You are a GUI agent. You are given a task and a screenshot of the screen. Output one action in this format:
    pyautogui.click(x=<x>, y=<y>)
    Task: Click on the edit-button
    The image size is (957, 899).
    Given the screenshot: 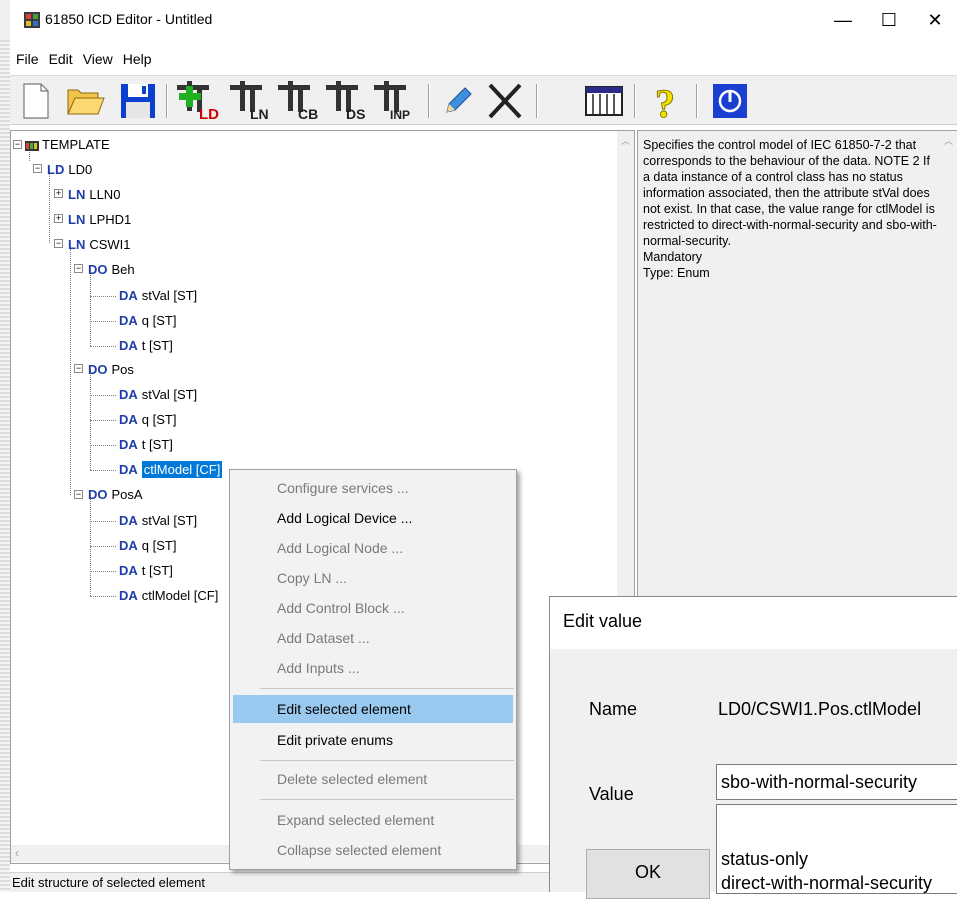 What is the action you would take?
    pyautogui.click(x=458, y=101)
    